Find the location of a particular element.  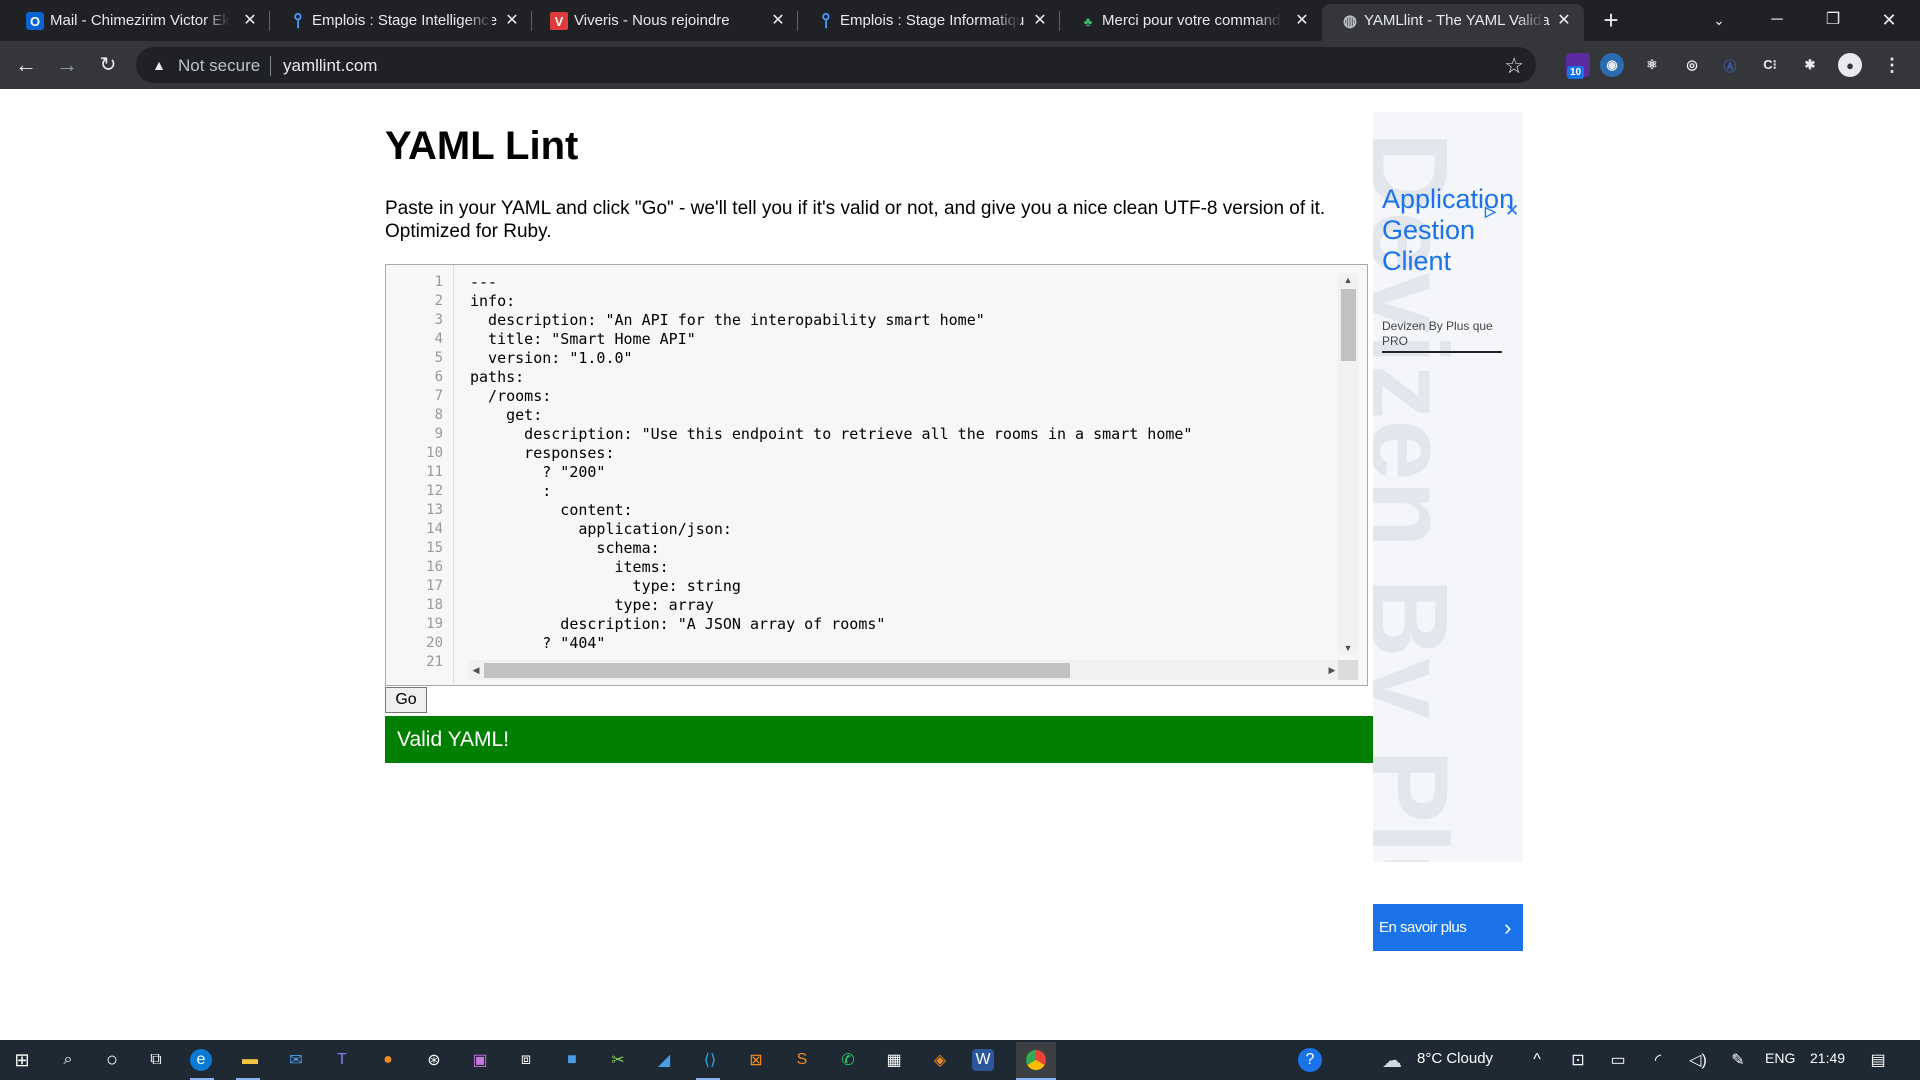

code-line: : is located at coordinates (510, 491).